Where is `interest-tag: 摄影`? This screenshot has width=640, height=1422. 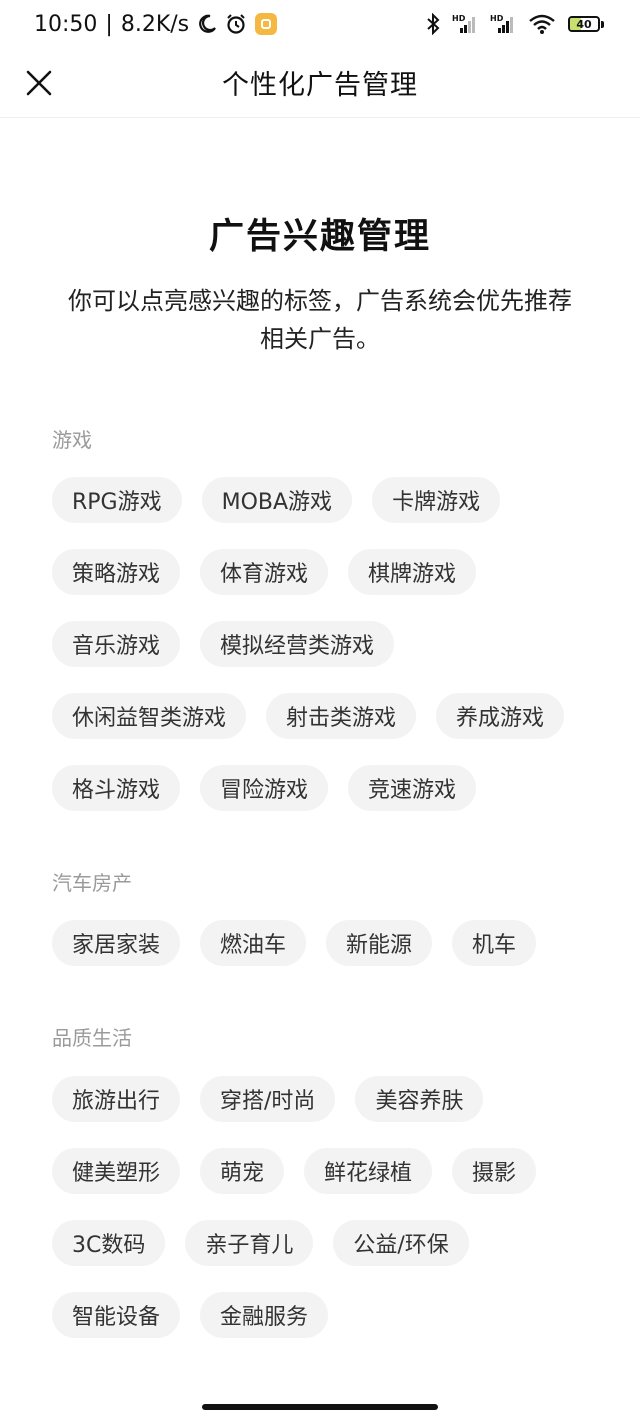 interest-tag: 摄影 is located at coordinates (494, 1171).